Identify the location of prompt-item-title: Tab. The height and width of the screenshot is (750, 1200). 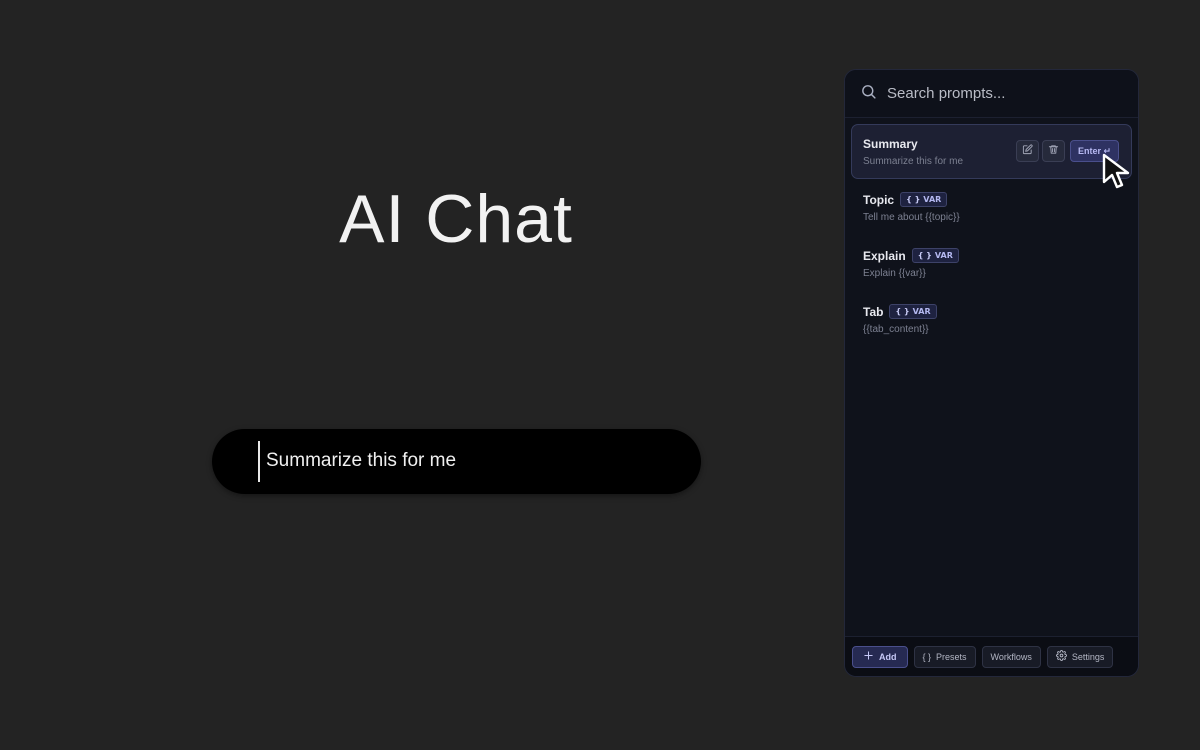
(873, 311).